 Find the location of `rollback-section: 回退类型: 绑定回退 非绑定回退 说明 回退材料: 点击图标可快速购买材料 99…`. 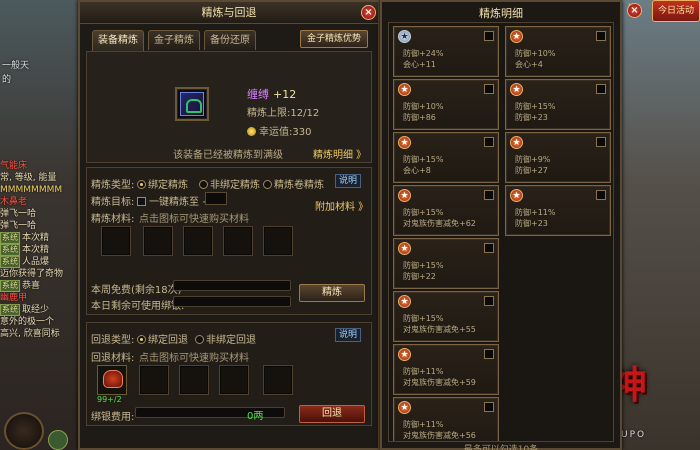

rollback-section: 回退类型: 绑定回退 非绑定回退 说明 回退材料: 点击图标可快速购买材料 99… is located at coordinates (229, 374).